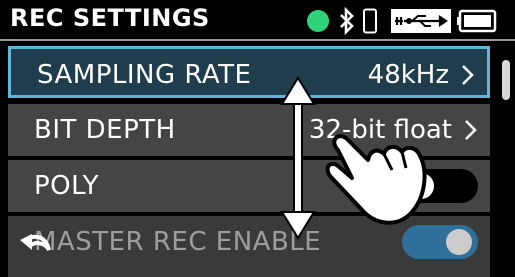 This screenshot has height=277, width=515. What do you see at coordinates (105, 130) in the screenshot?
I see `menu-item-label: BIT DEPTH` at bounding box center [105, 130].